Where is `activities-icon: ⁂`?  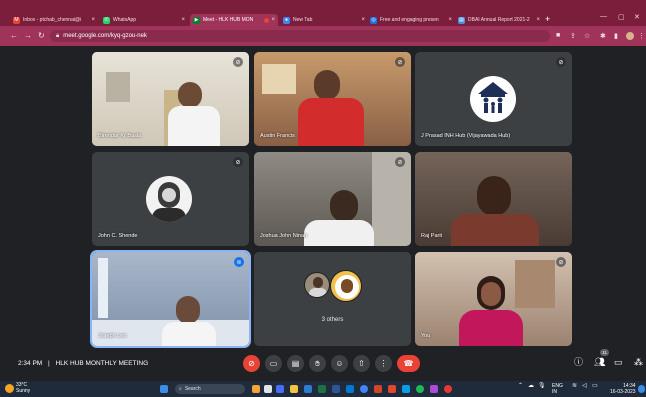 activities-icon: ⁂ is located at coordinates (638, 362).